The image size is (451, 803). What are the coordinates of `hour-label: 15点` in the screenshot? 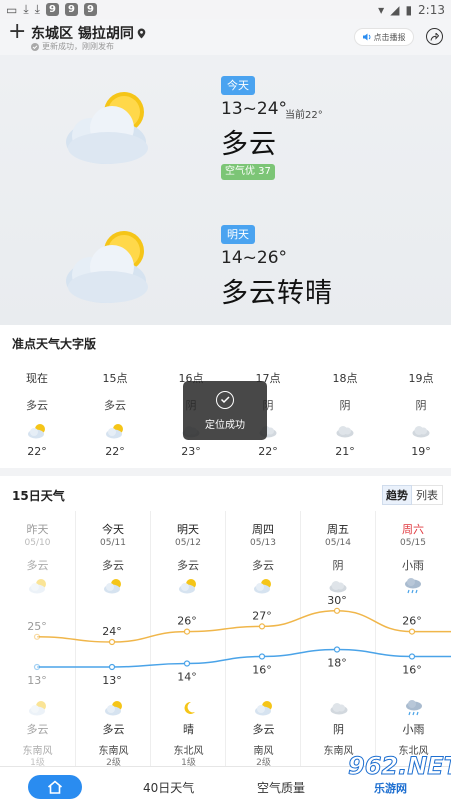 It's located at (115, 378).